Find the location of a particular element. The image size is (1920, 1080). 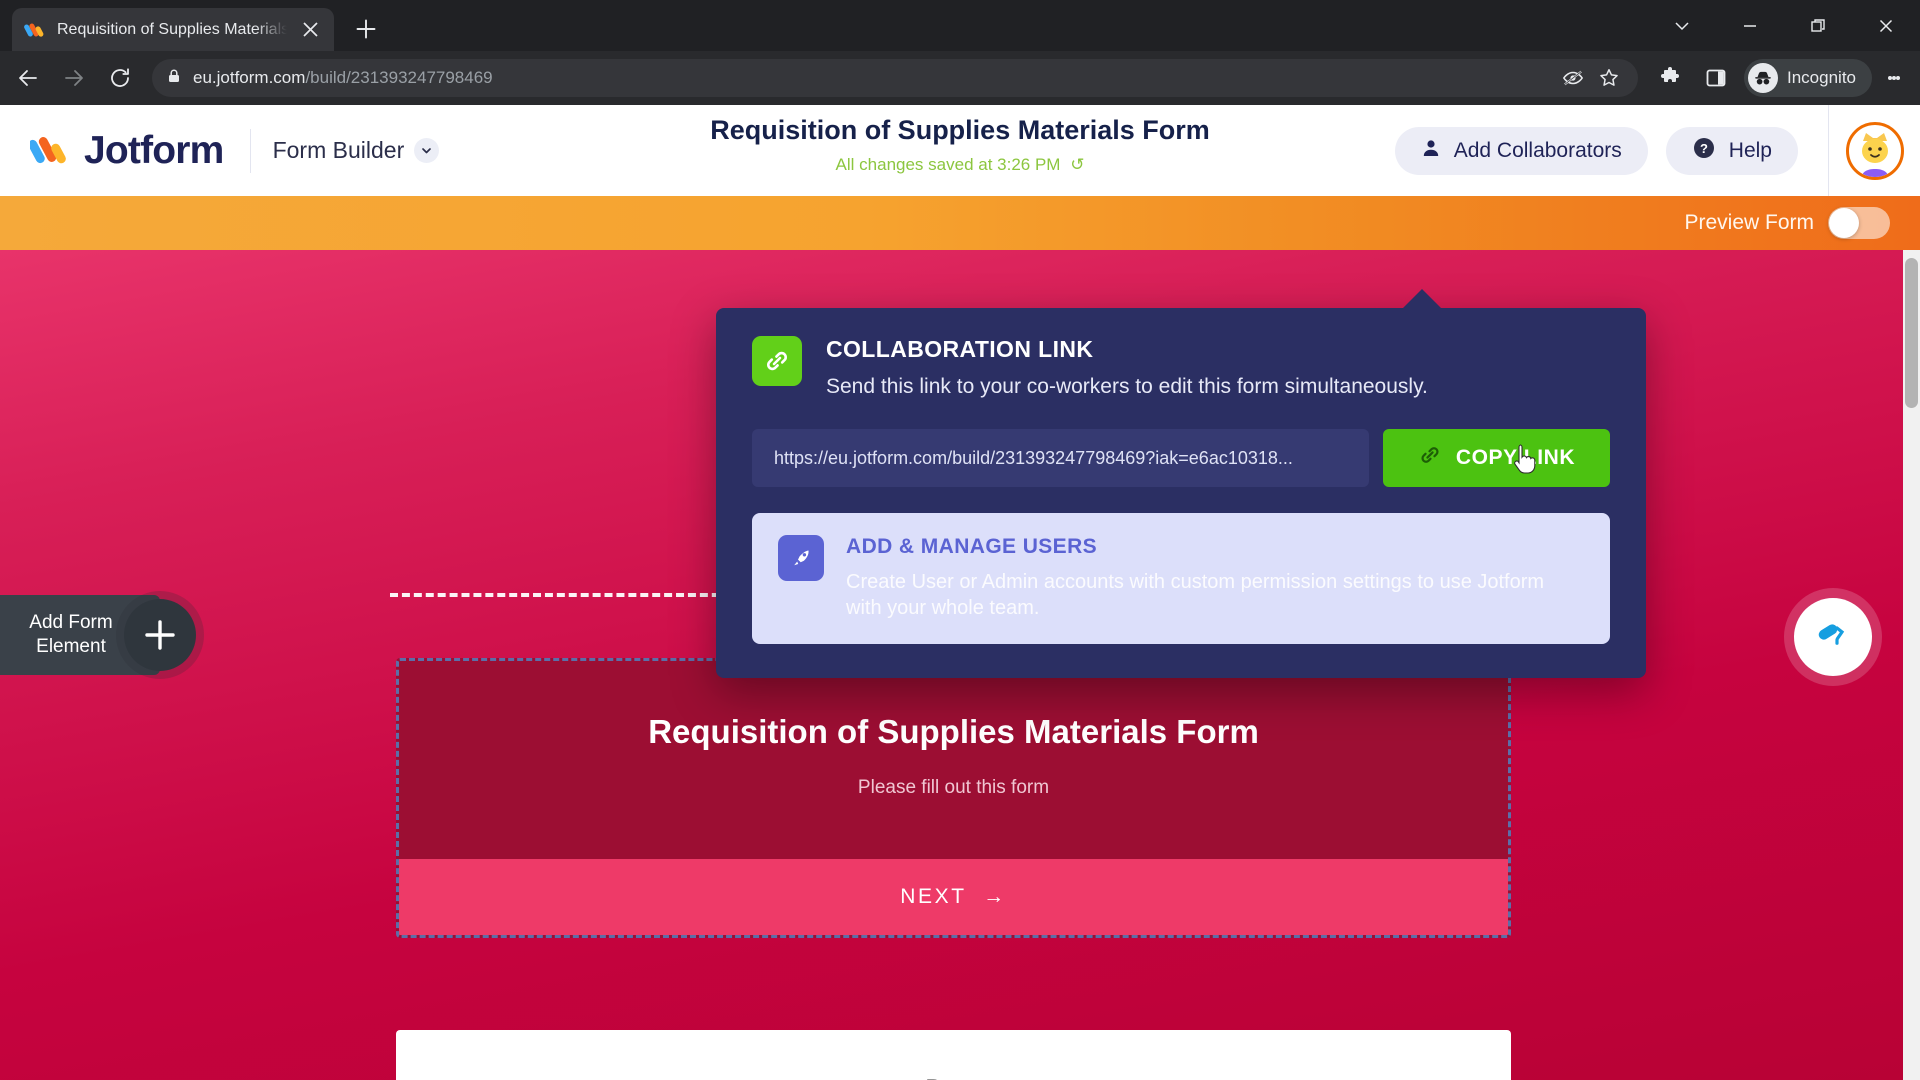

jotform-logo: Jotform is located at coordinates (126, 150).